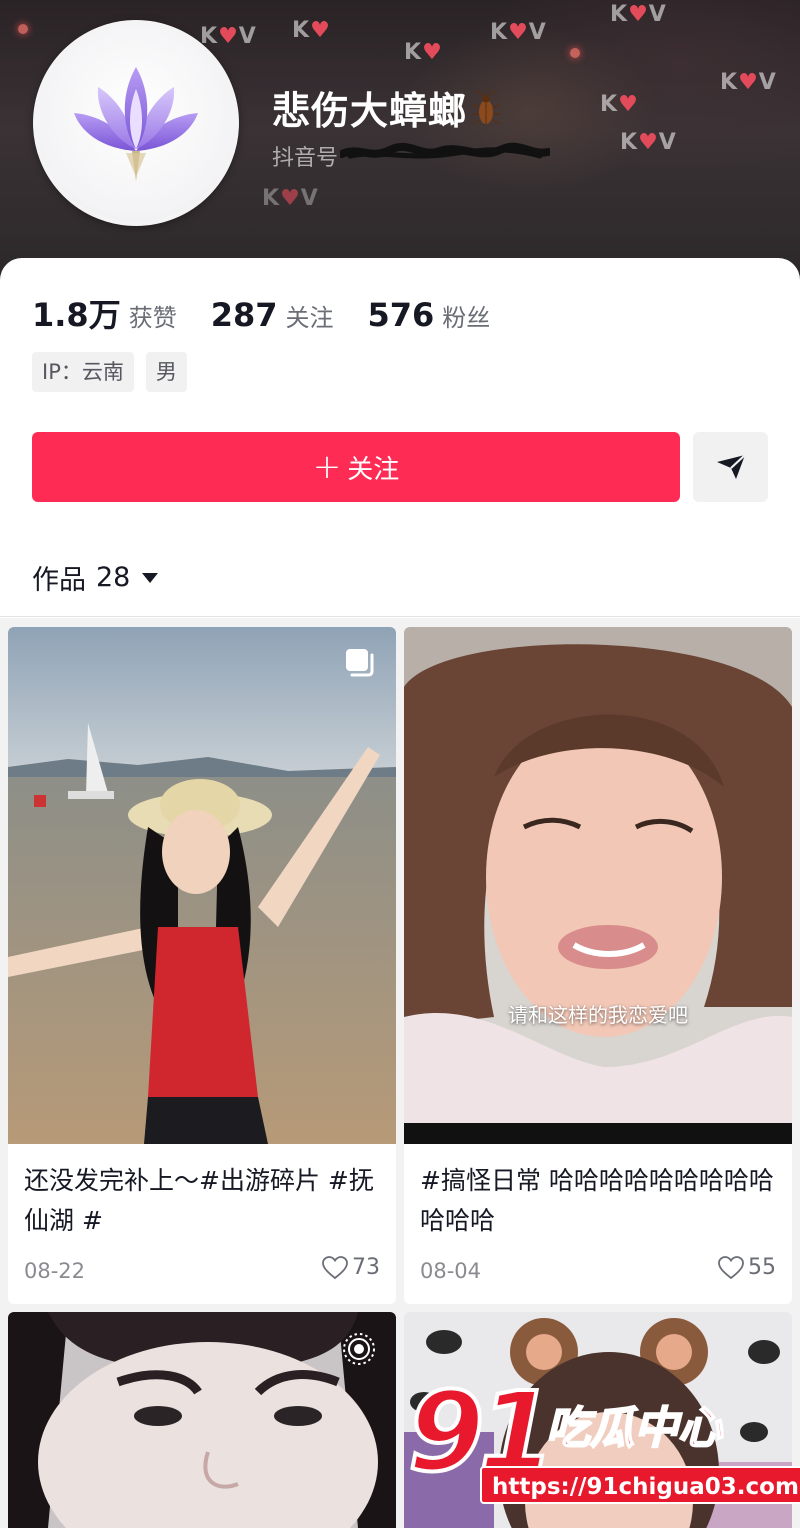 Image resolution: width=800 pixels, height=1528 pixels. I want to click on follow-button: + 关注, so click(356, 467).